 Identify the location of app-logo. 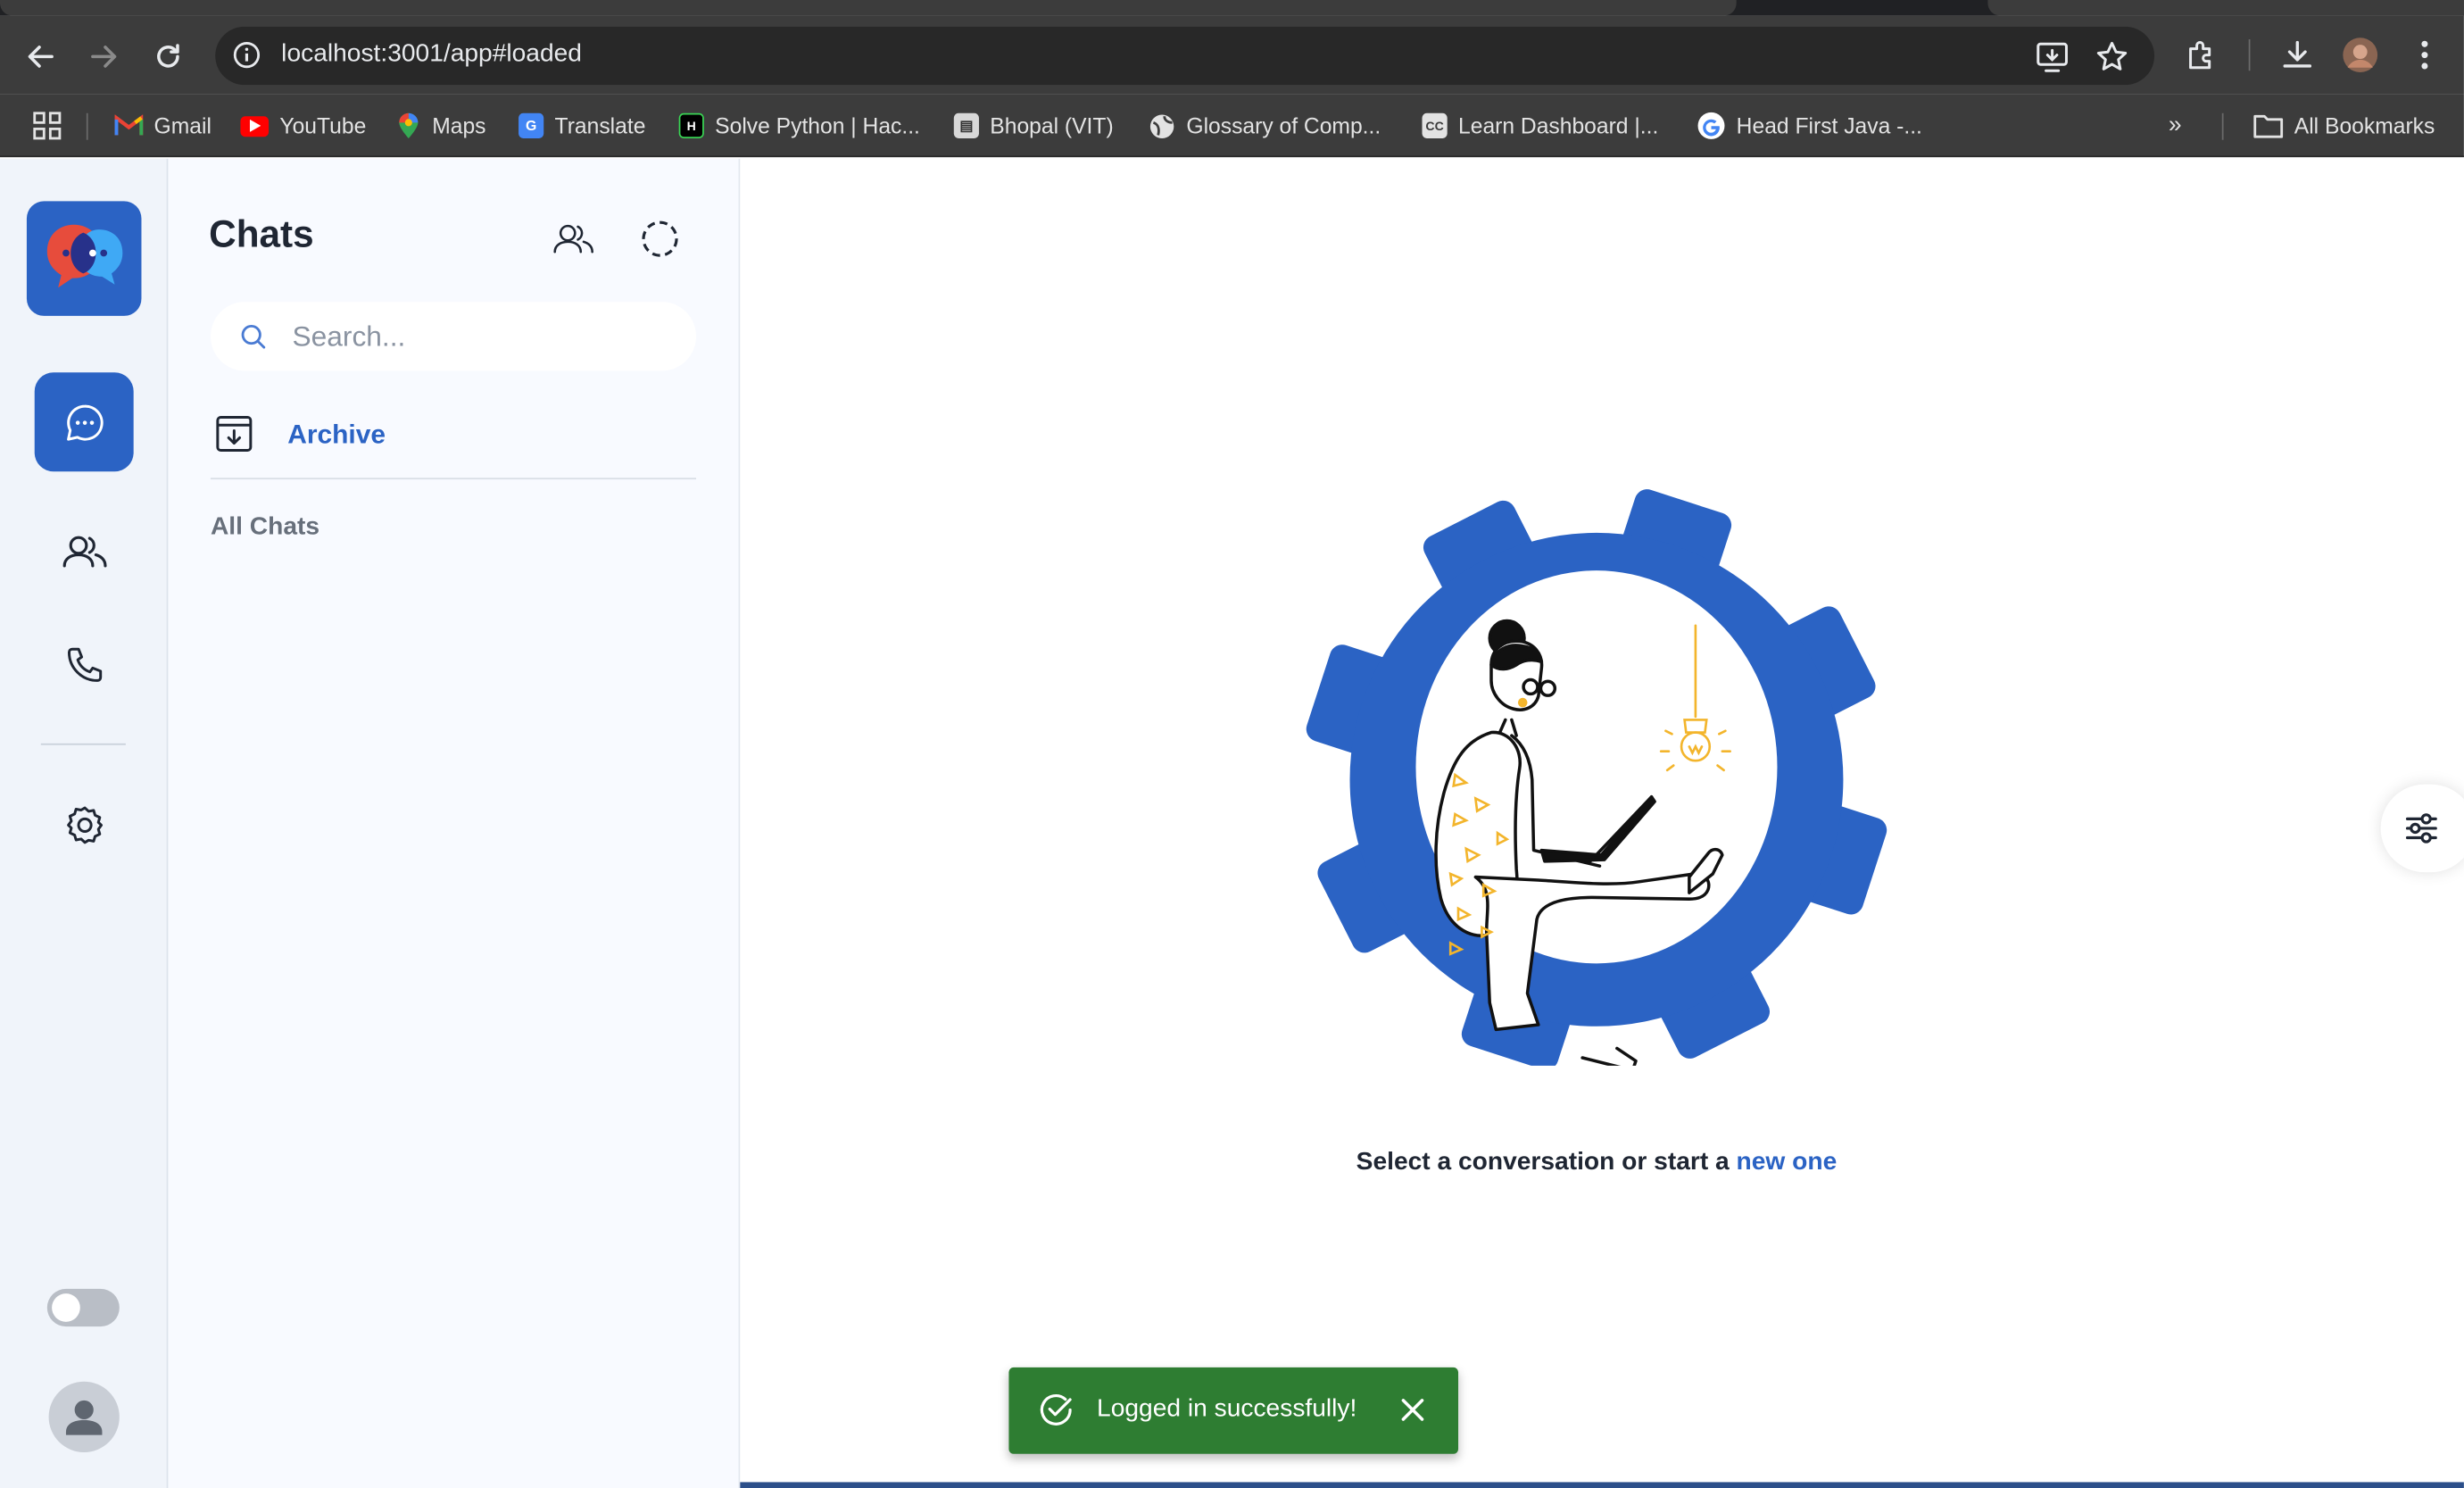
(84, 258).